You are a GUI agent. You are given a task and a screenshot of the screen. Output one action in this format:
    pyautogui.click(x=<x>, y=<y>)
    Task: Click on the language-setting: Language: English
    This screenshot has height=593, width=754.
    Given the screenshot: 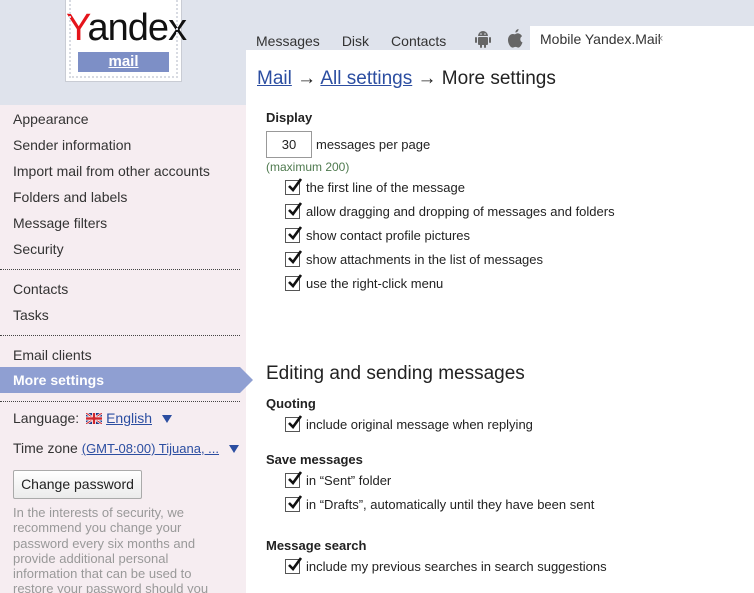 What is the action you would take?
    pyautogui.click(x=92, y=418)
    